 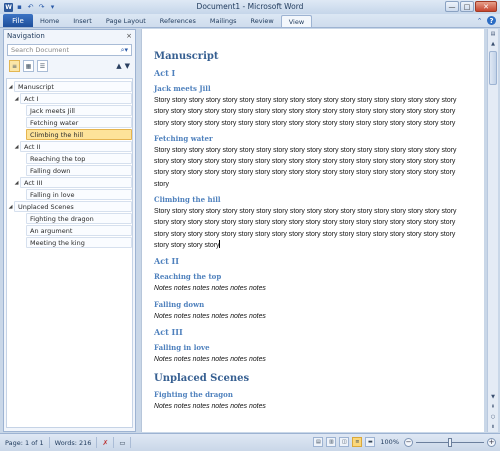 I want to click on act-heading: Act III, so click(x=319, y=332).